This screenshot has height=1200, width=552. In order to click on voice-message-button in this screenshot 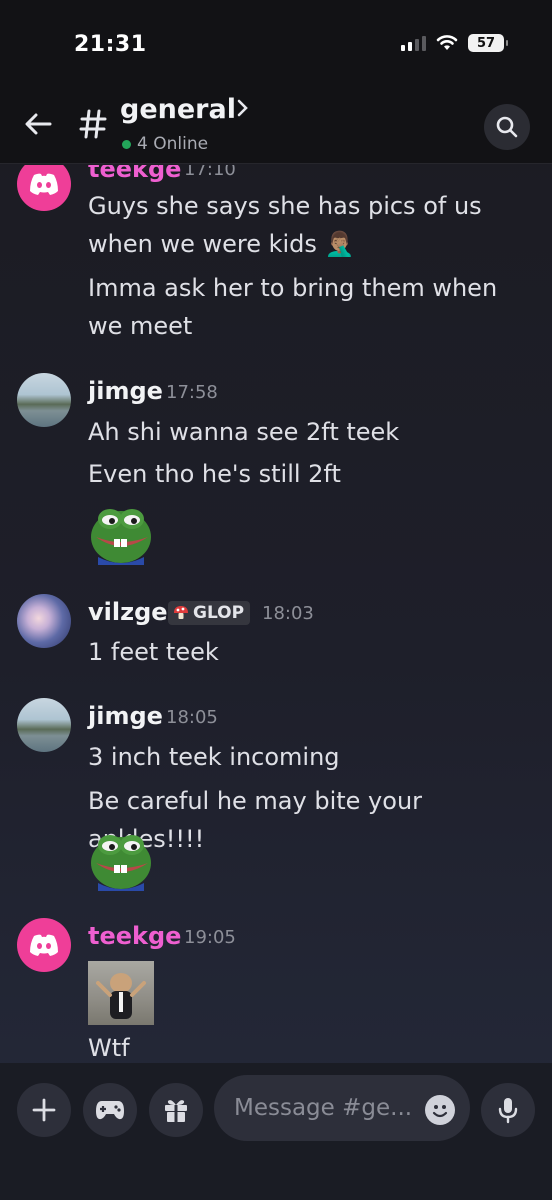, I will do `click(508, 1110)`.